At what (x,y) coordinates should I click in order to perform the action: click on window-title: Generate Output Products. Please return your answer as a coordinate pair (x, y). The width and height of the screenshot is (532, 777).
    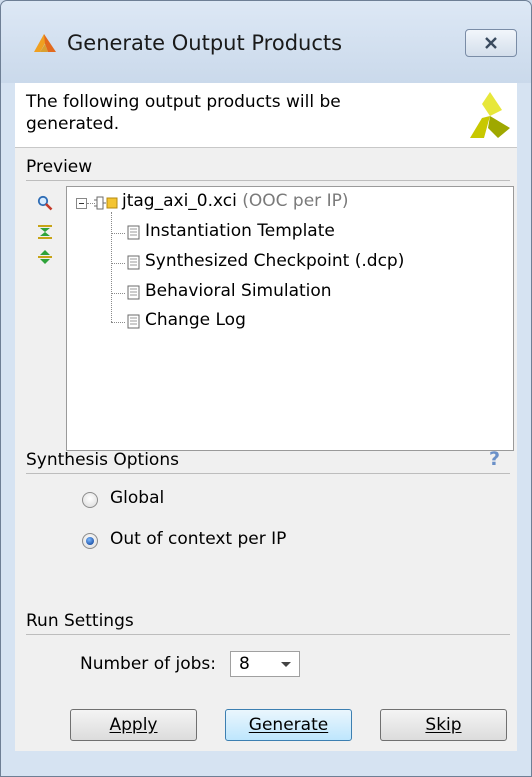
    Looking at the image, I should click on (205, 43).